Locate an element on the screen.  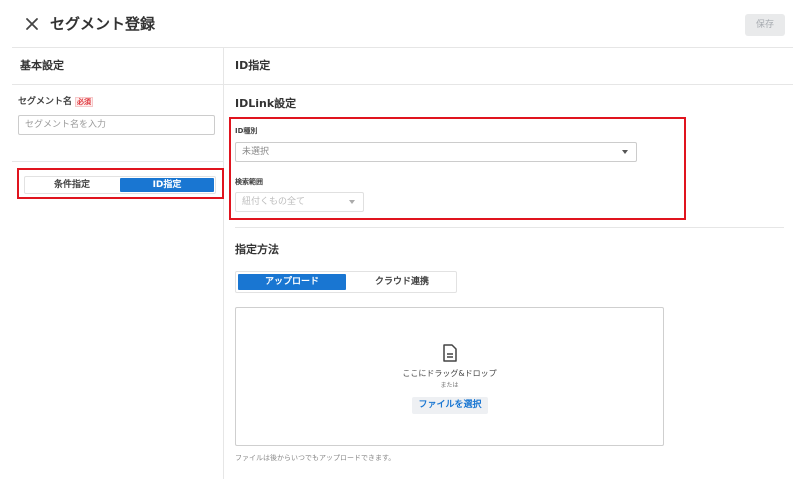
segment-name-label: セグメント名 必須 is located at coordinates (56, 102).